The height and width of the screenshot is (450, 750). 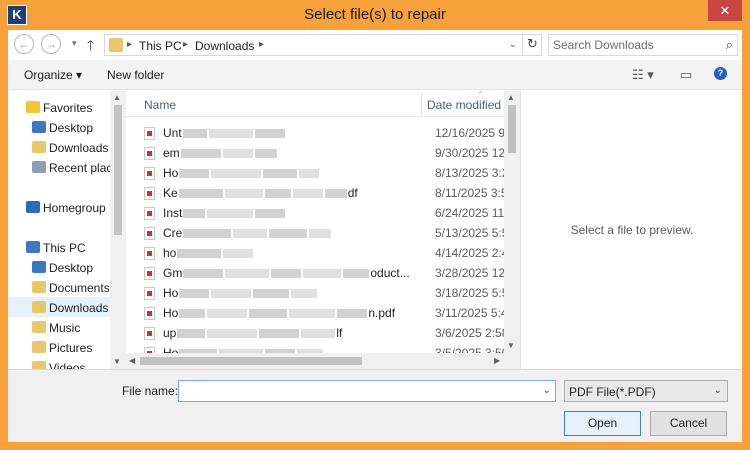 What do you see at coordinates (251, 361) in the screenshot?
I see `file-list-horizontal-scroll-thumb` at bounding box center [251, 361].